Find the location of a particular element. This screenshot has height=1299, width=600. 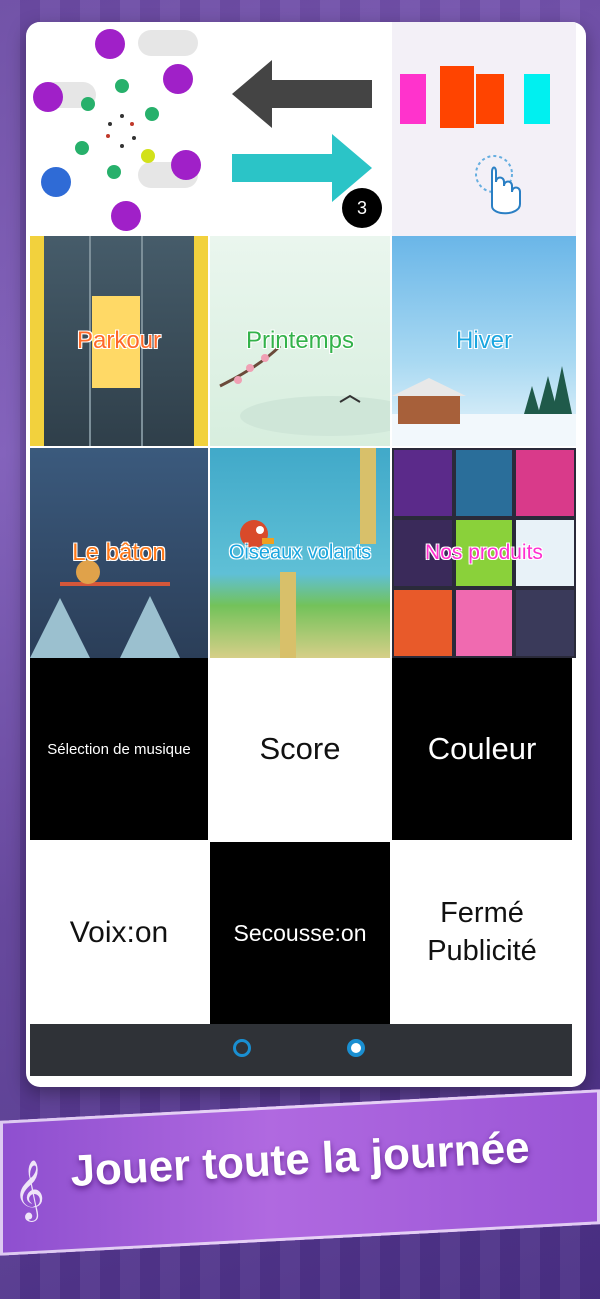

music-selection-button: Sélection de musique is located at coordinates (119, 749).